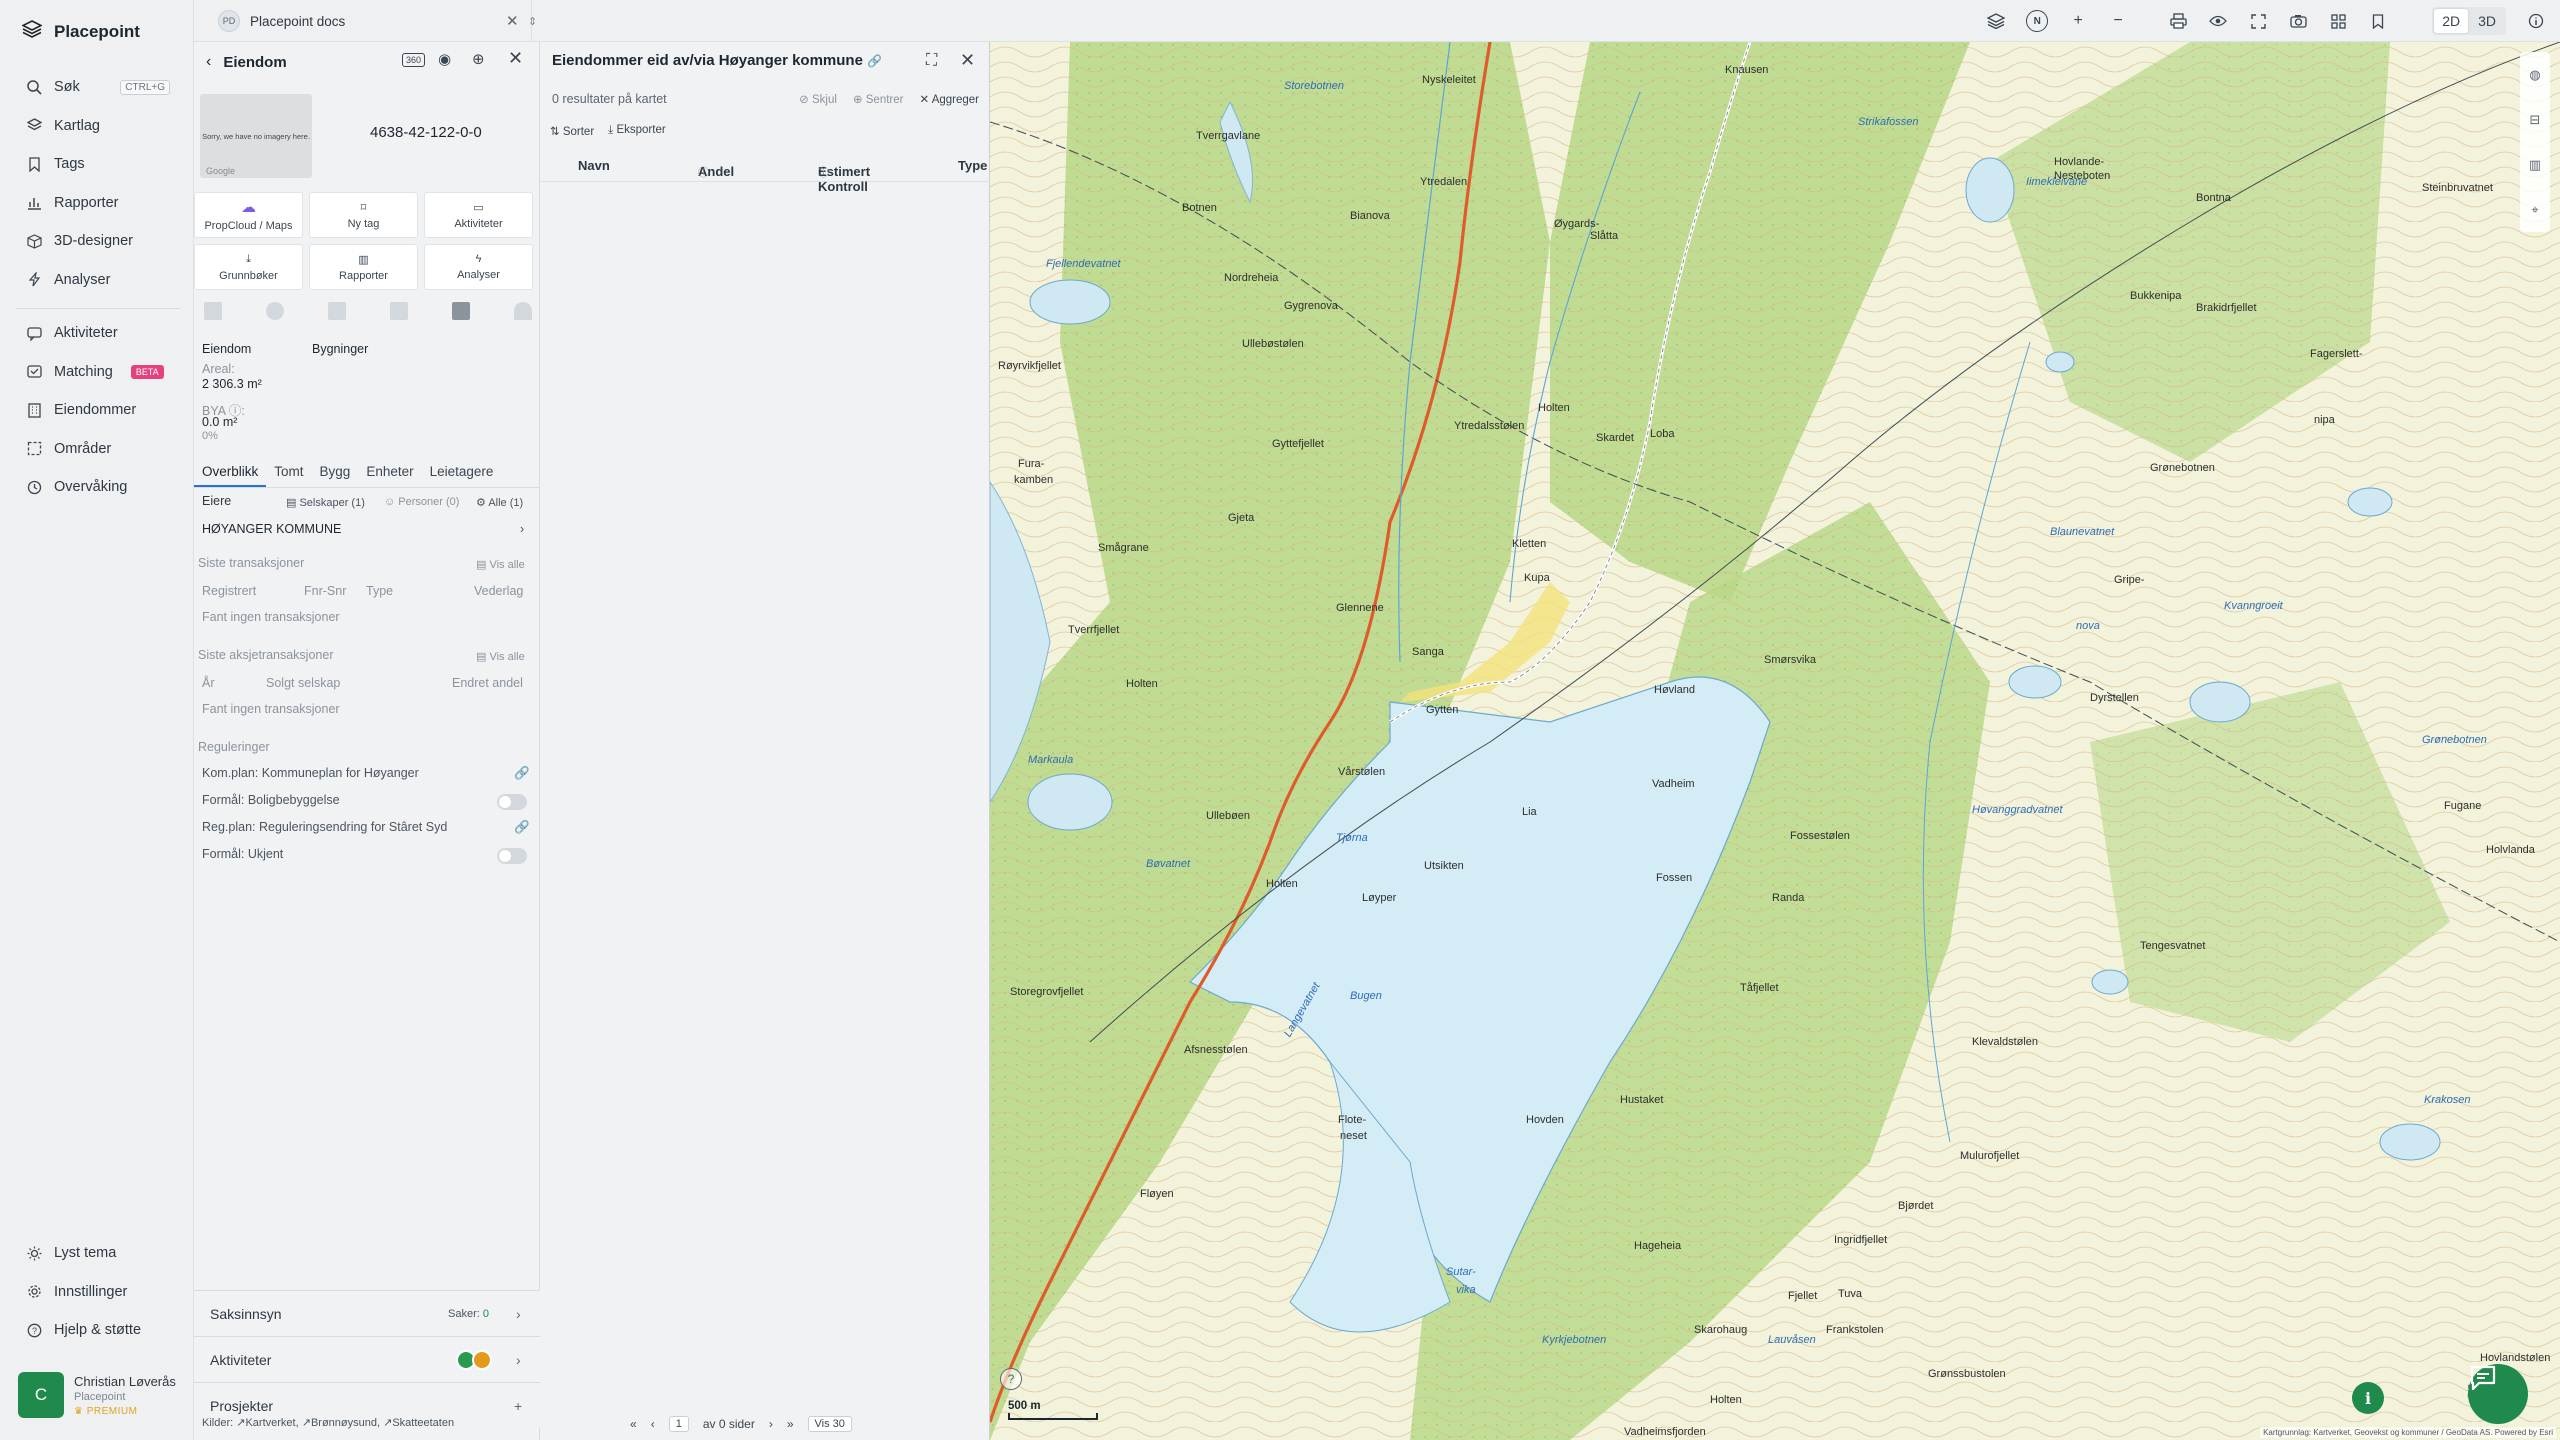 The width and height of the screenshot is (2560, 1440). What do you see at coordinates (512, 856) in the screenshot?
I see `toggle-purpose-unknown` at bounding box center [512, 856].